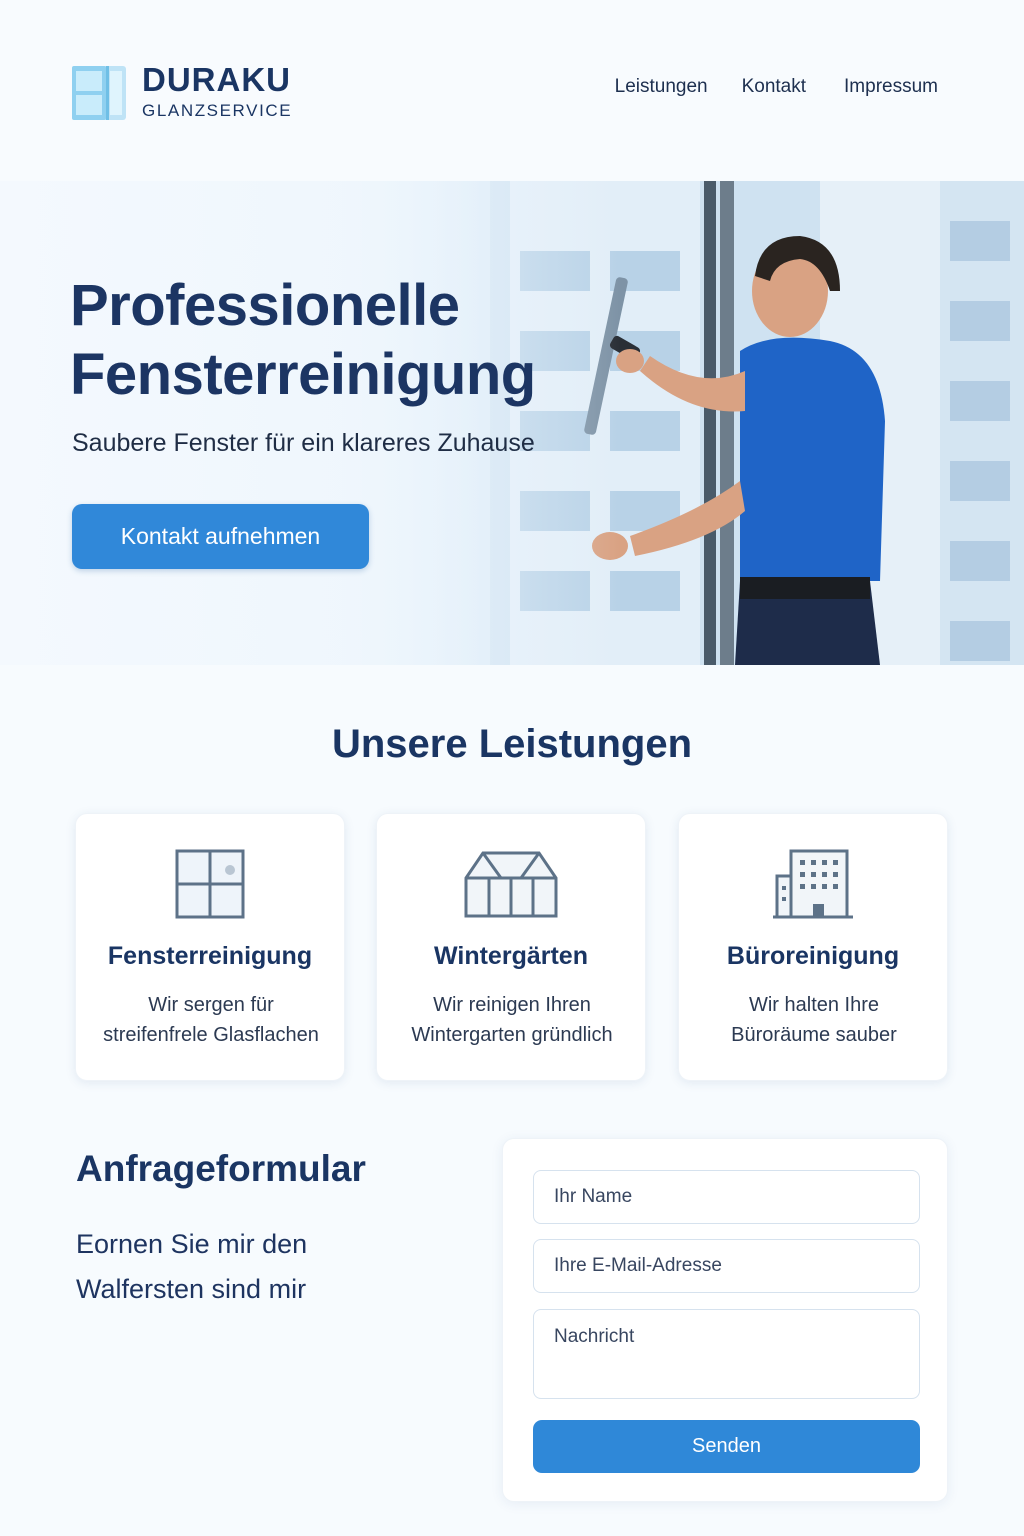 This screenshot has width=1024, height=1536. I want to click on brand-logo: DURAKU GLANZSERVICE, so click(181, 92).